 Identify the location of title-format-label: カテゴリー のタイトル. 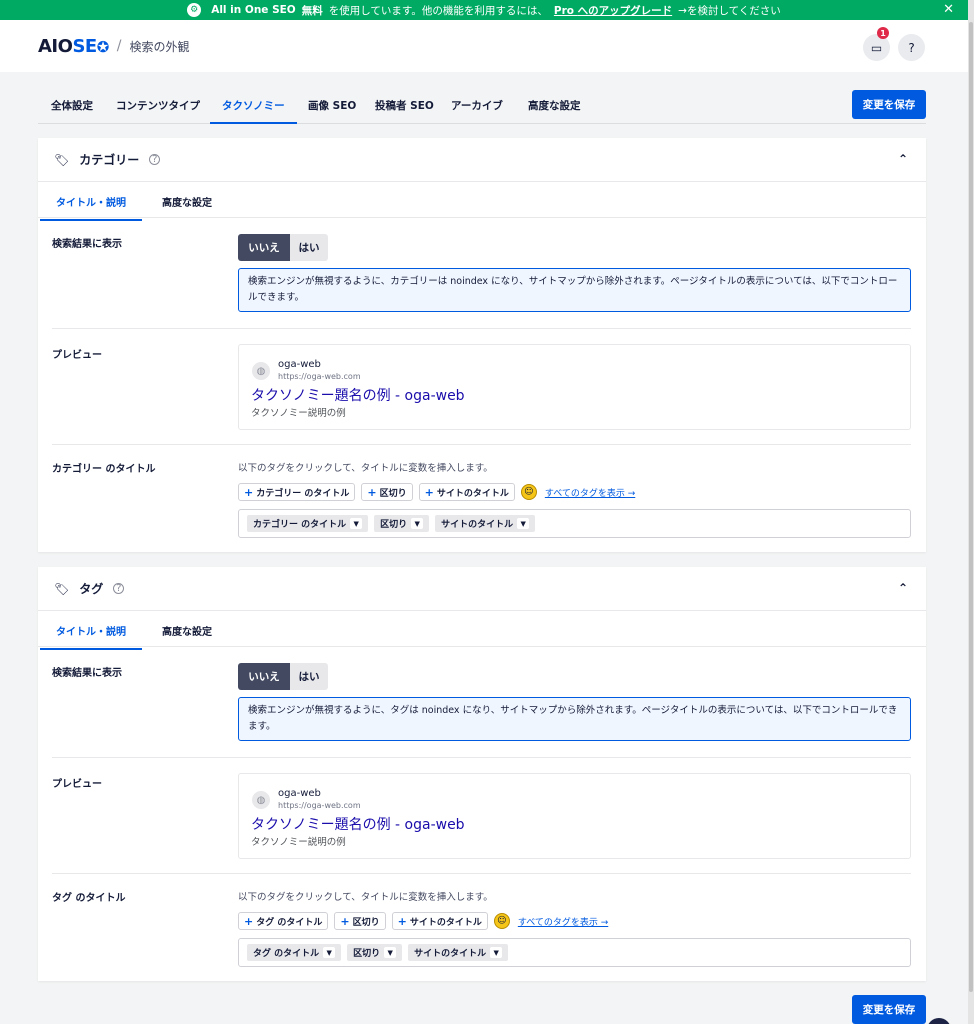
(104, 469).